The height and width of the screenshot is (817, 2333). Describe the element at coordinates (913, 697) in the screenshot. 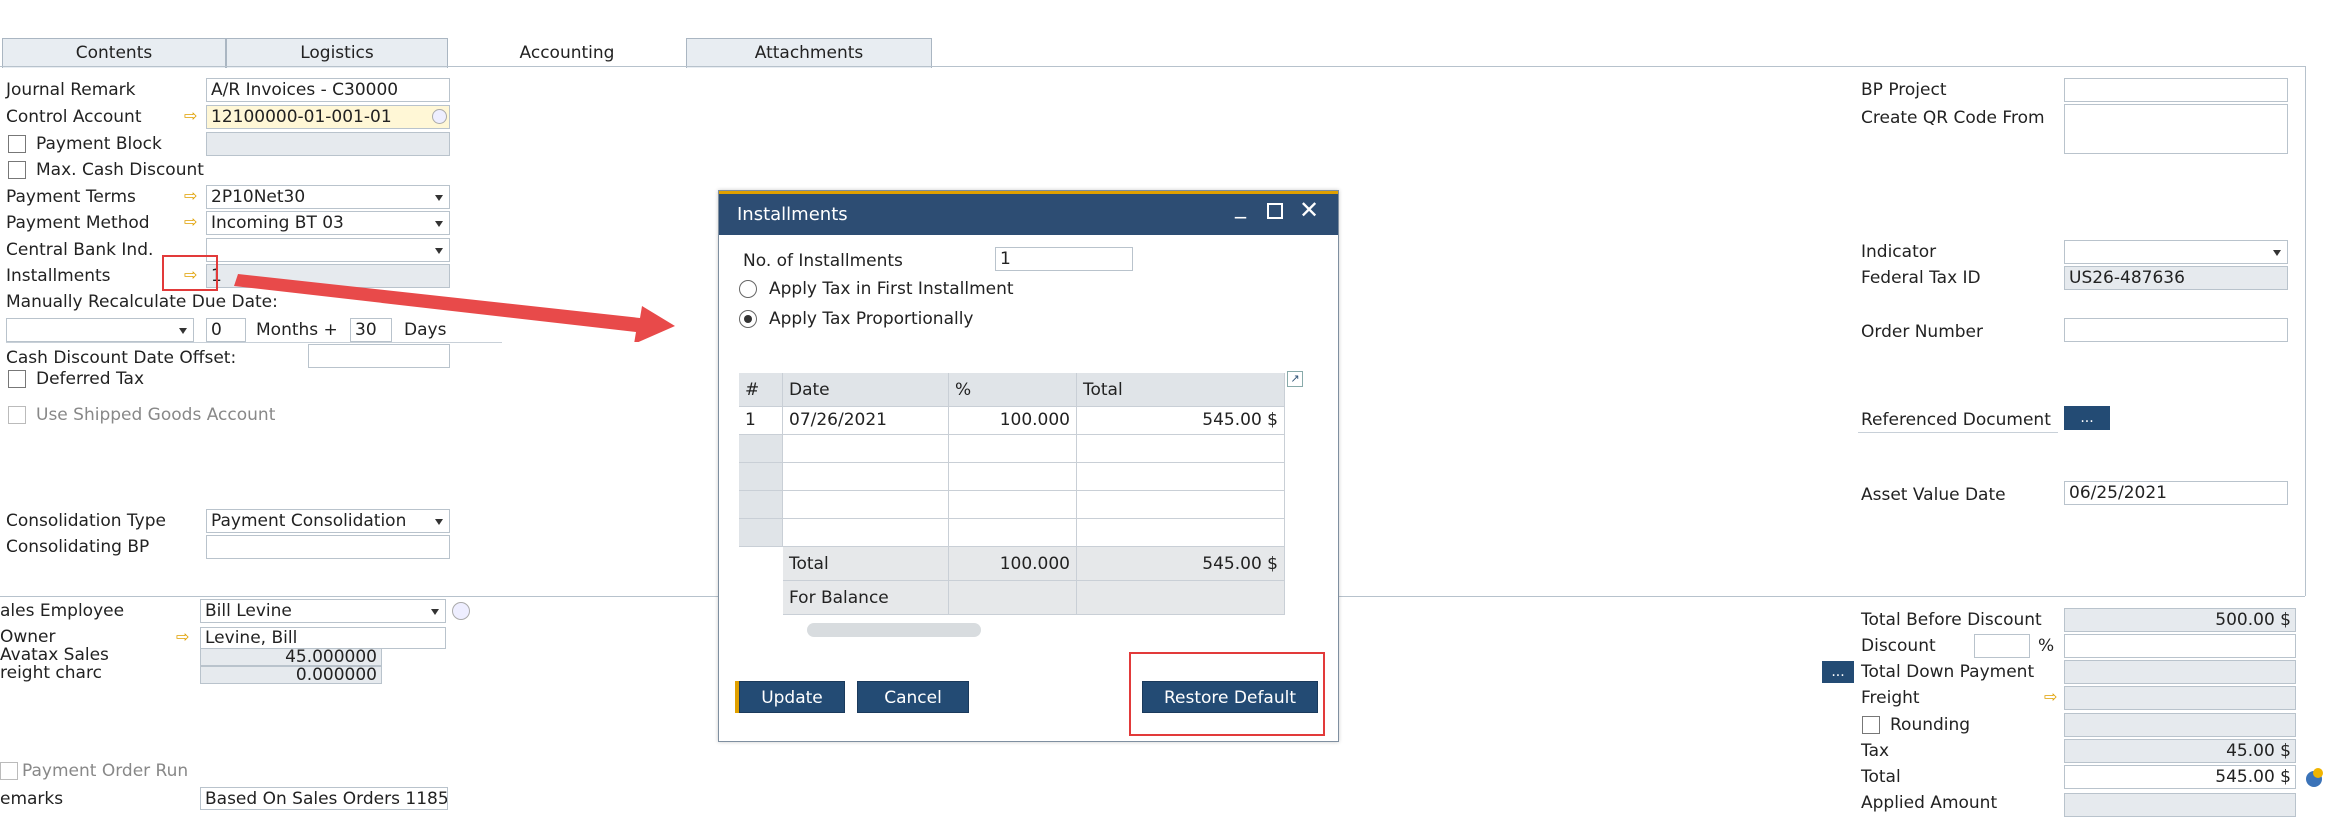

I see `cancel-button: Cancel` at that location.